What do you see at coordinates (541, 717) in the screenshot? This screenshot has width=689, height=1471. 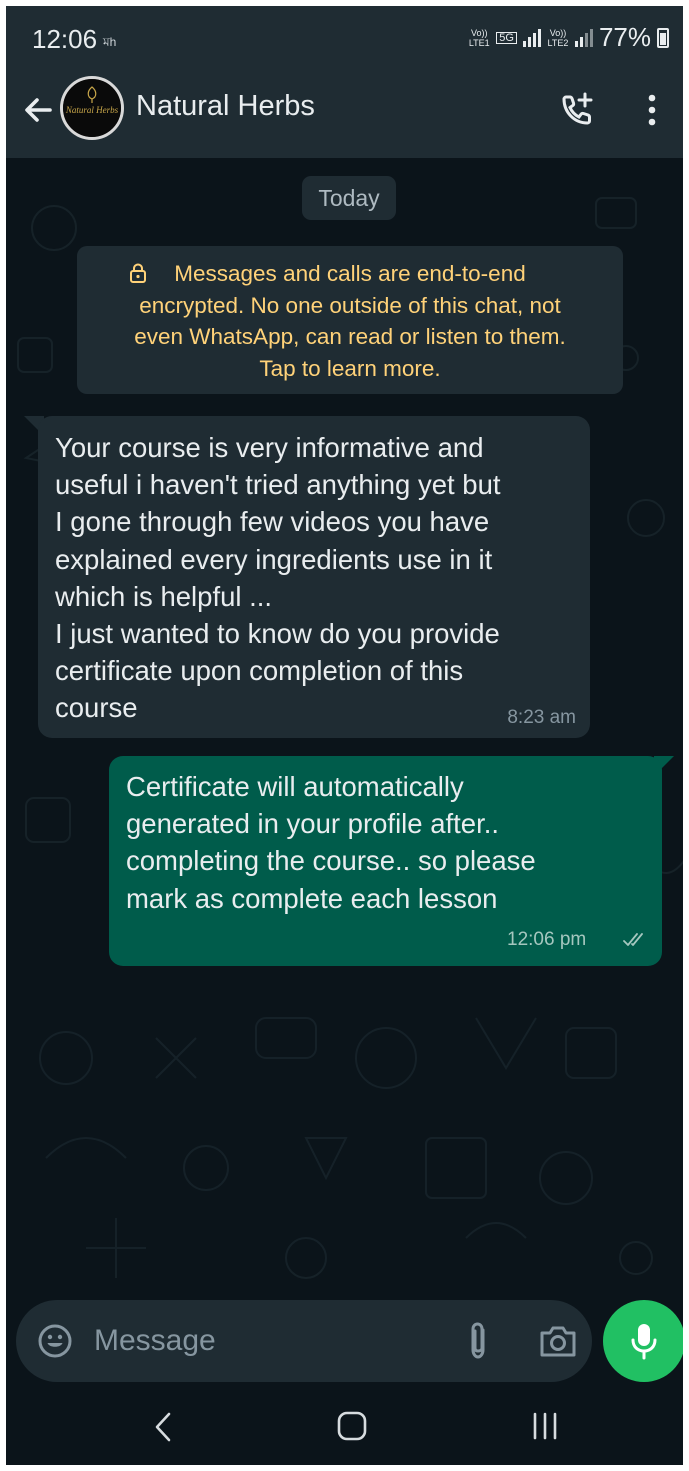 I see `incoming-message-time: 8:23 am` at bounding box center [541, 717].